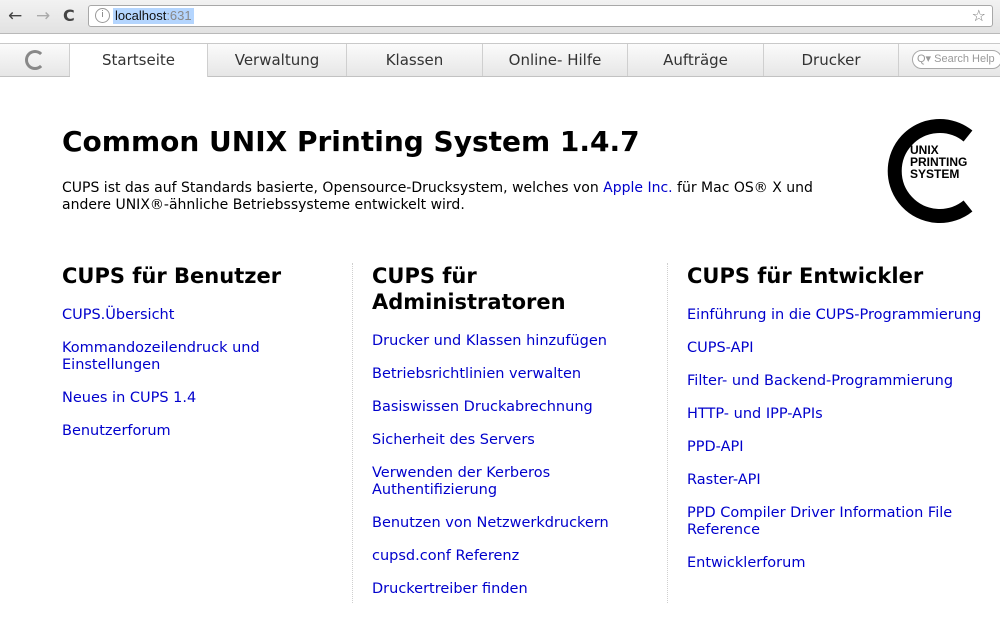 The width and height of the screenshot is (1000, 635). I want to click on link-betriebsrichtlinien: Betriebsrichtlinien verwalten, so click(476, 374).